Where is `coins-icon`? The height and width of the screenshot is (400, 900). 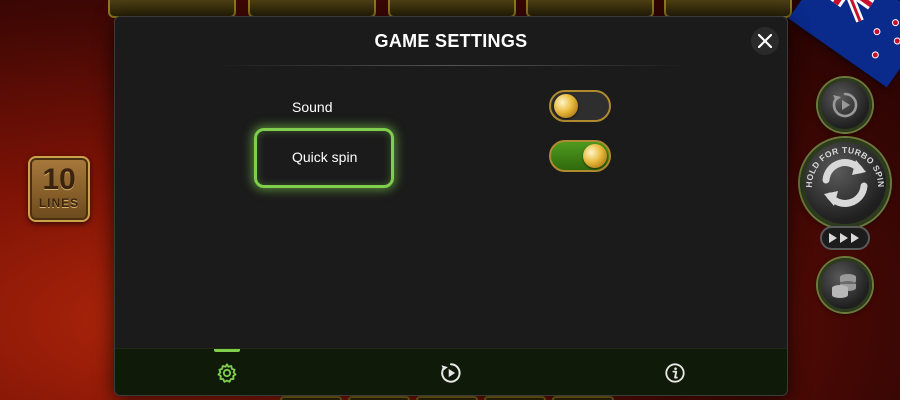 coins-icon is located at coordinates (844, 286).